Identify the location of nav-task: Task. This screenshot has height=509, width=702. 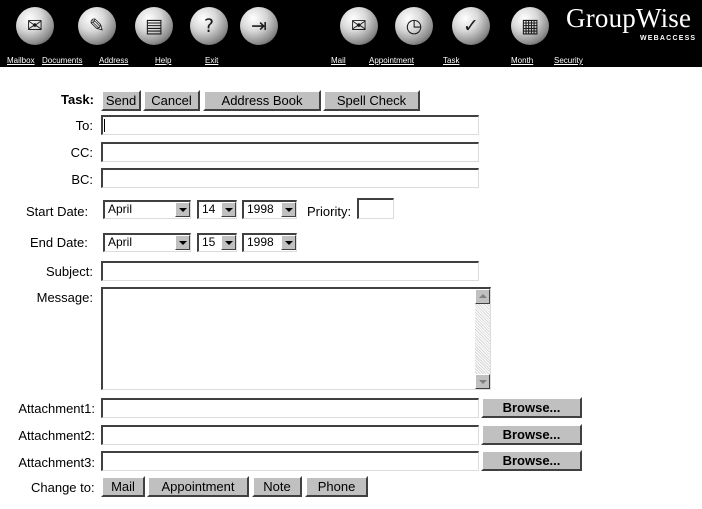
(451, 60).